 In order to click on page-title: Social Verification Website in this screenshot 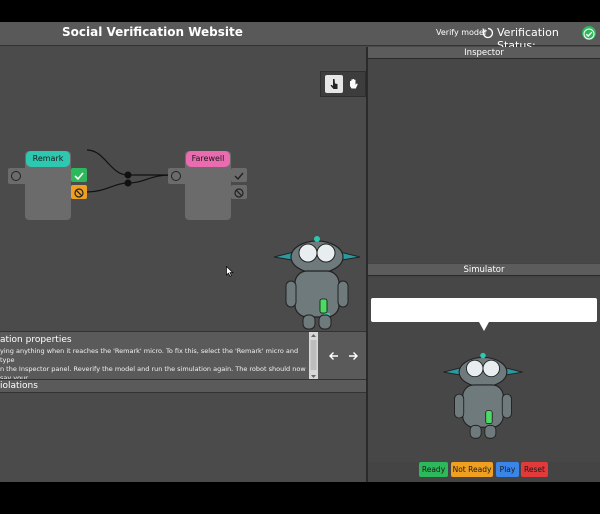, I will do `click(152, 32)`.